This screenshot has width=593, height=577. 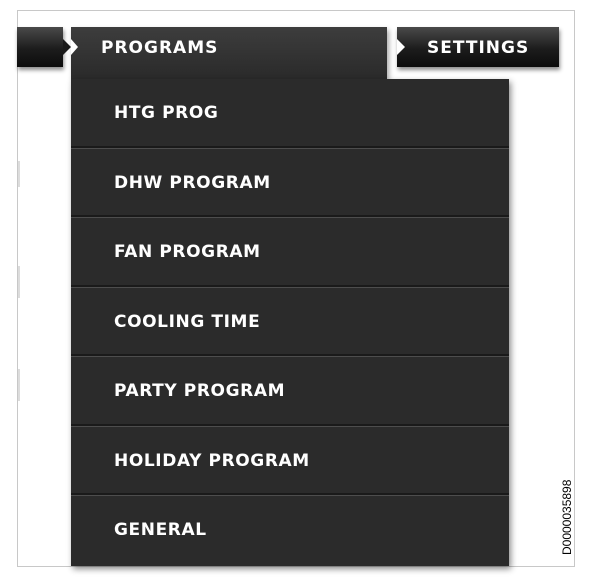 I want to click on menu-bar: PROGRAMS SETTINGS, so click(x=296, y=40).